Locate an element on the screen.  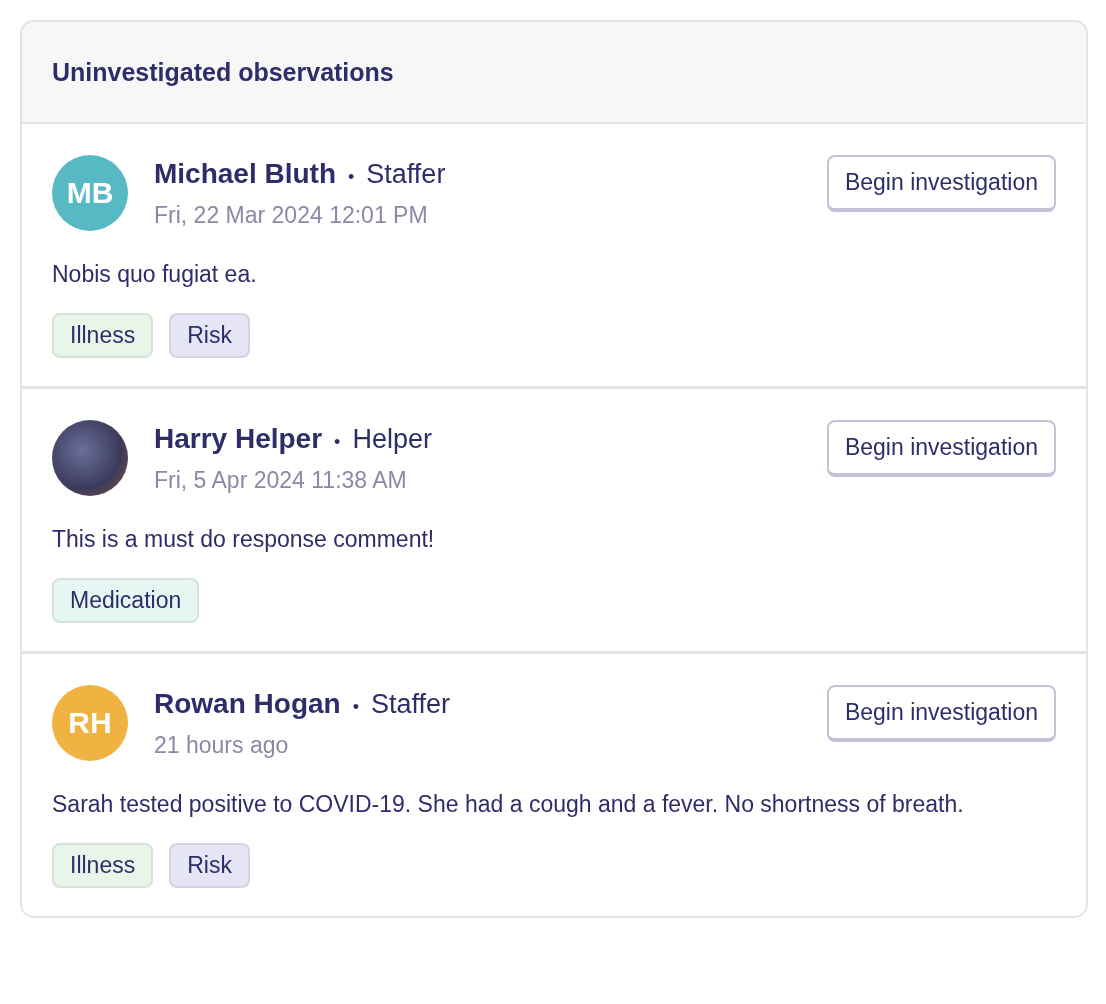
tag: Medication is located at coordinates (126, 600).